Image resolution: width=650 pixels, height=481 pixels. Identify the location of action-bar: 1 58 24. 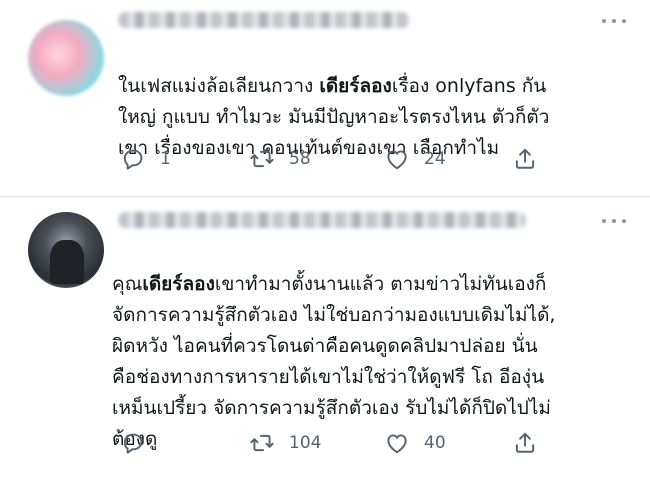
(325, 159).